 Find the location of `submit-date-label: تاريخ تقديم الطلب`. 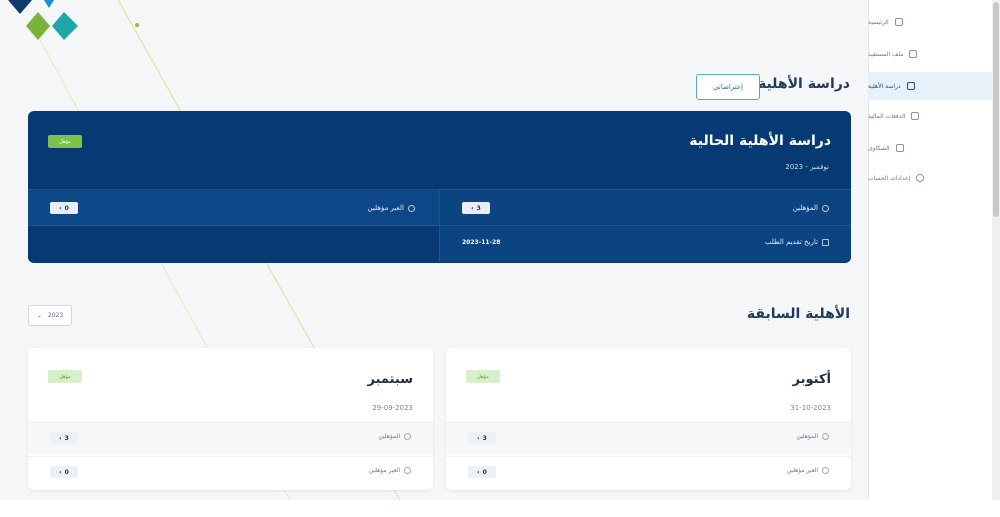

submit-date-label: تاريخ تقديم الطلب is located at coordinates (791, 242).